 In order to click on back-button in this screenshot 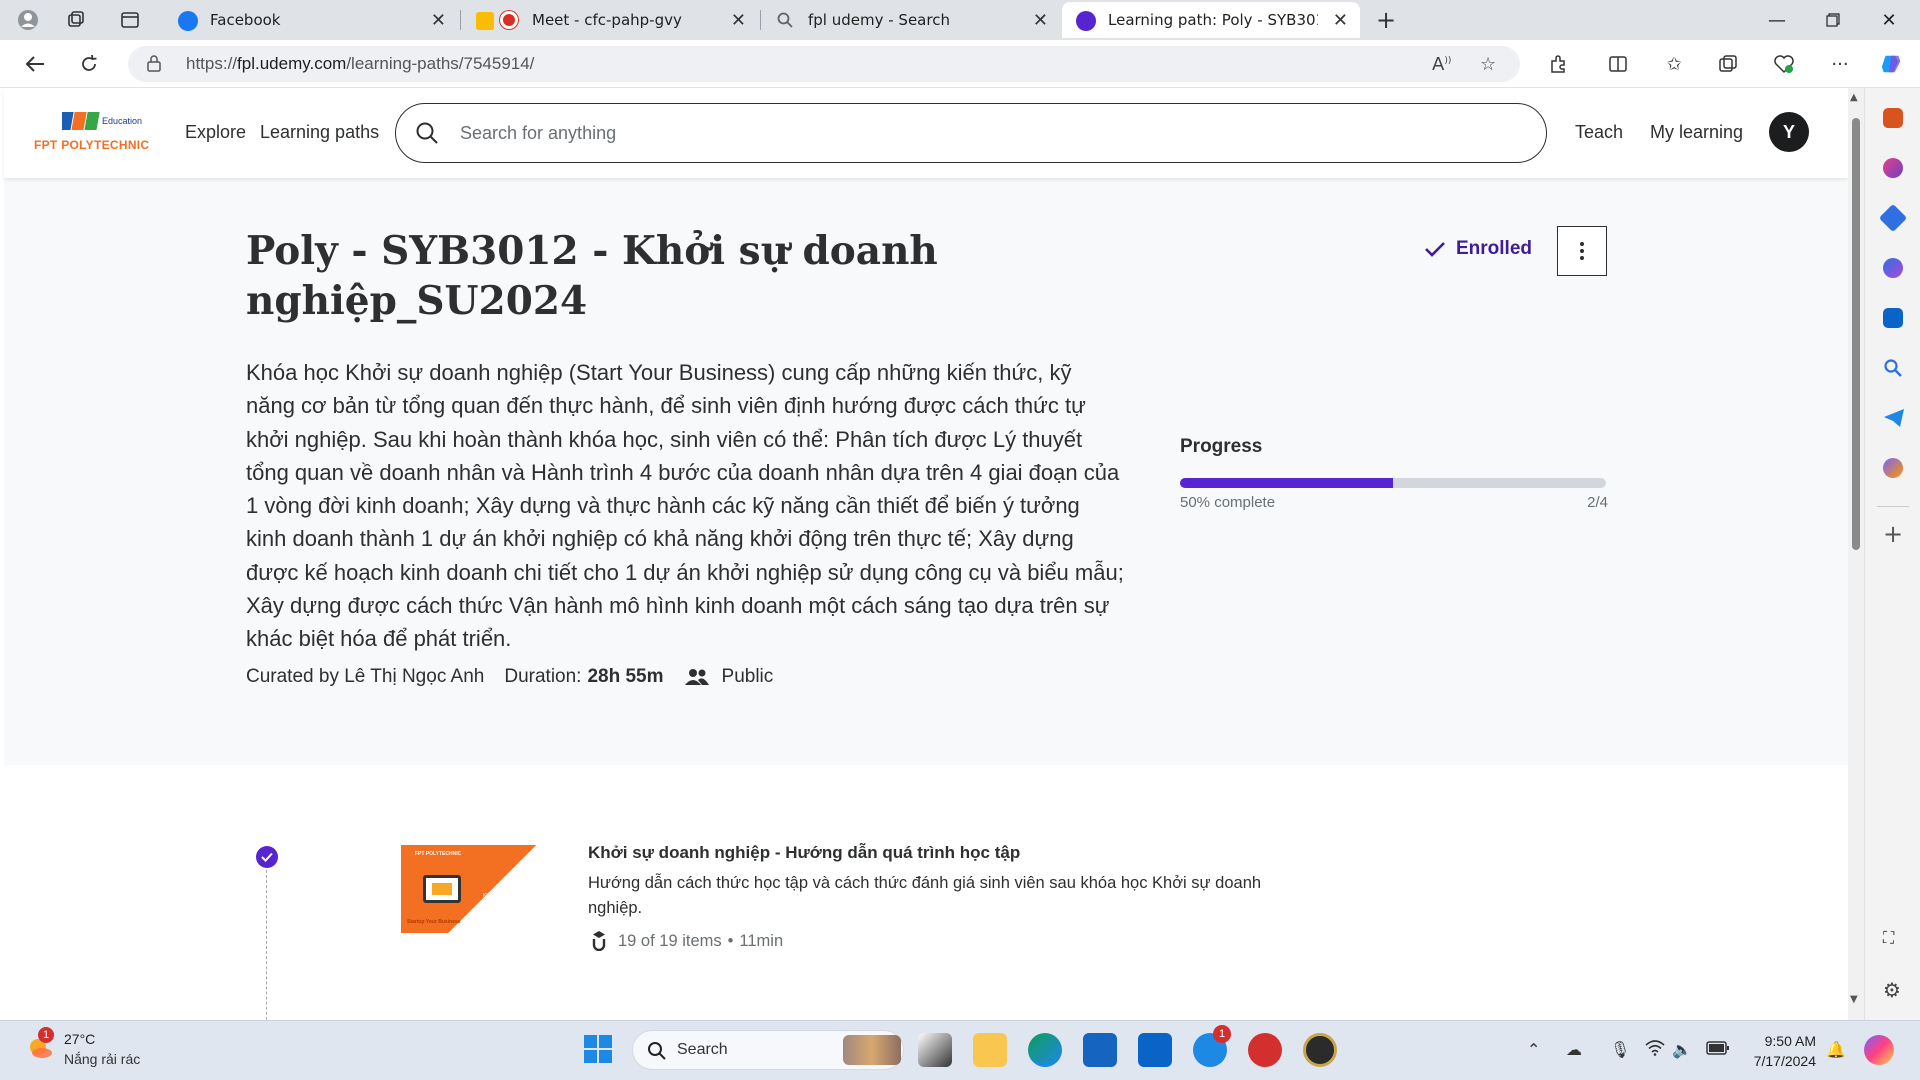, I will do `click(35, 64)`.